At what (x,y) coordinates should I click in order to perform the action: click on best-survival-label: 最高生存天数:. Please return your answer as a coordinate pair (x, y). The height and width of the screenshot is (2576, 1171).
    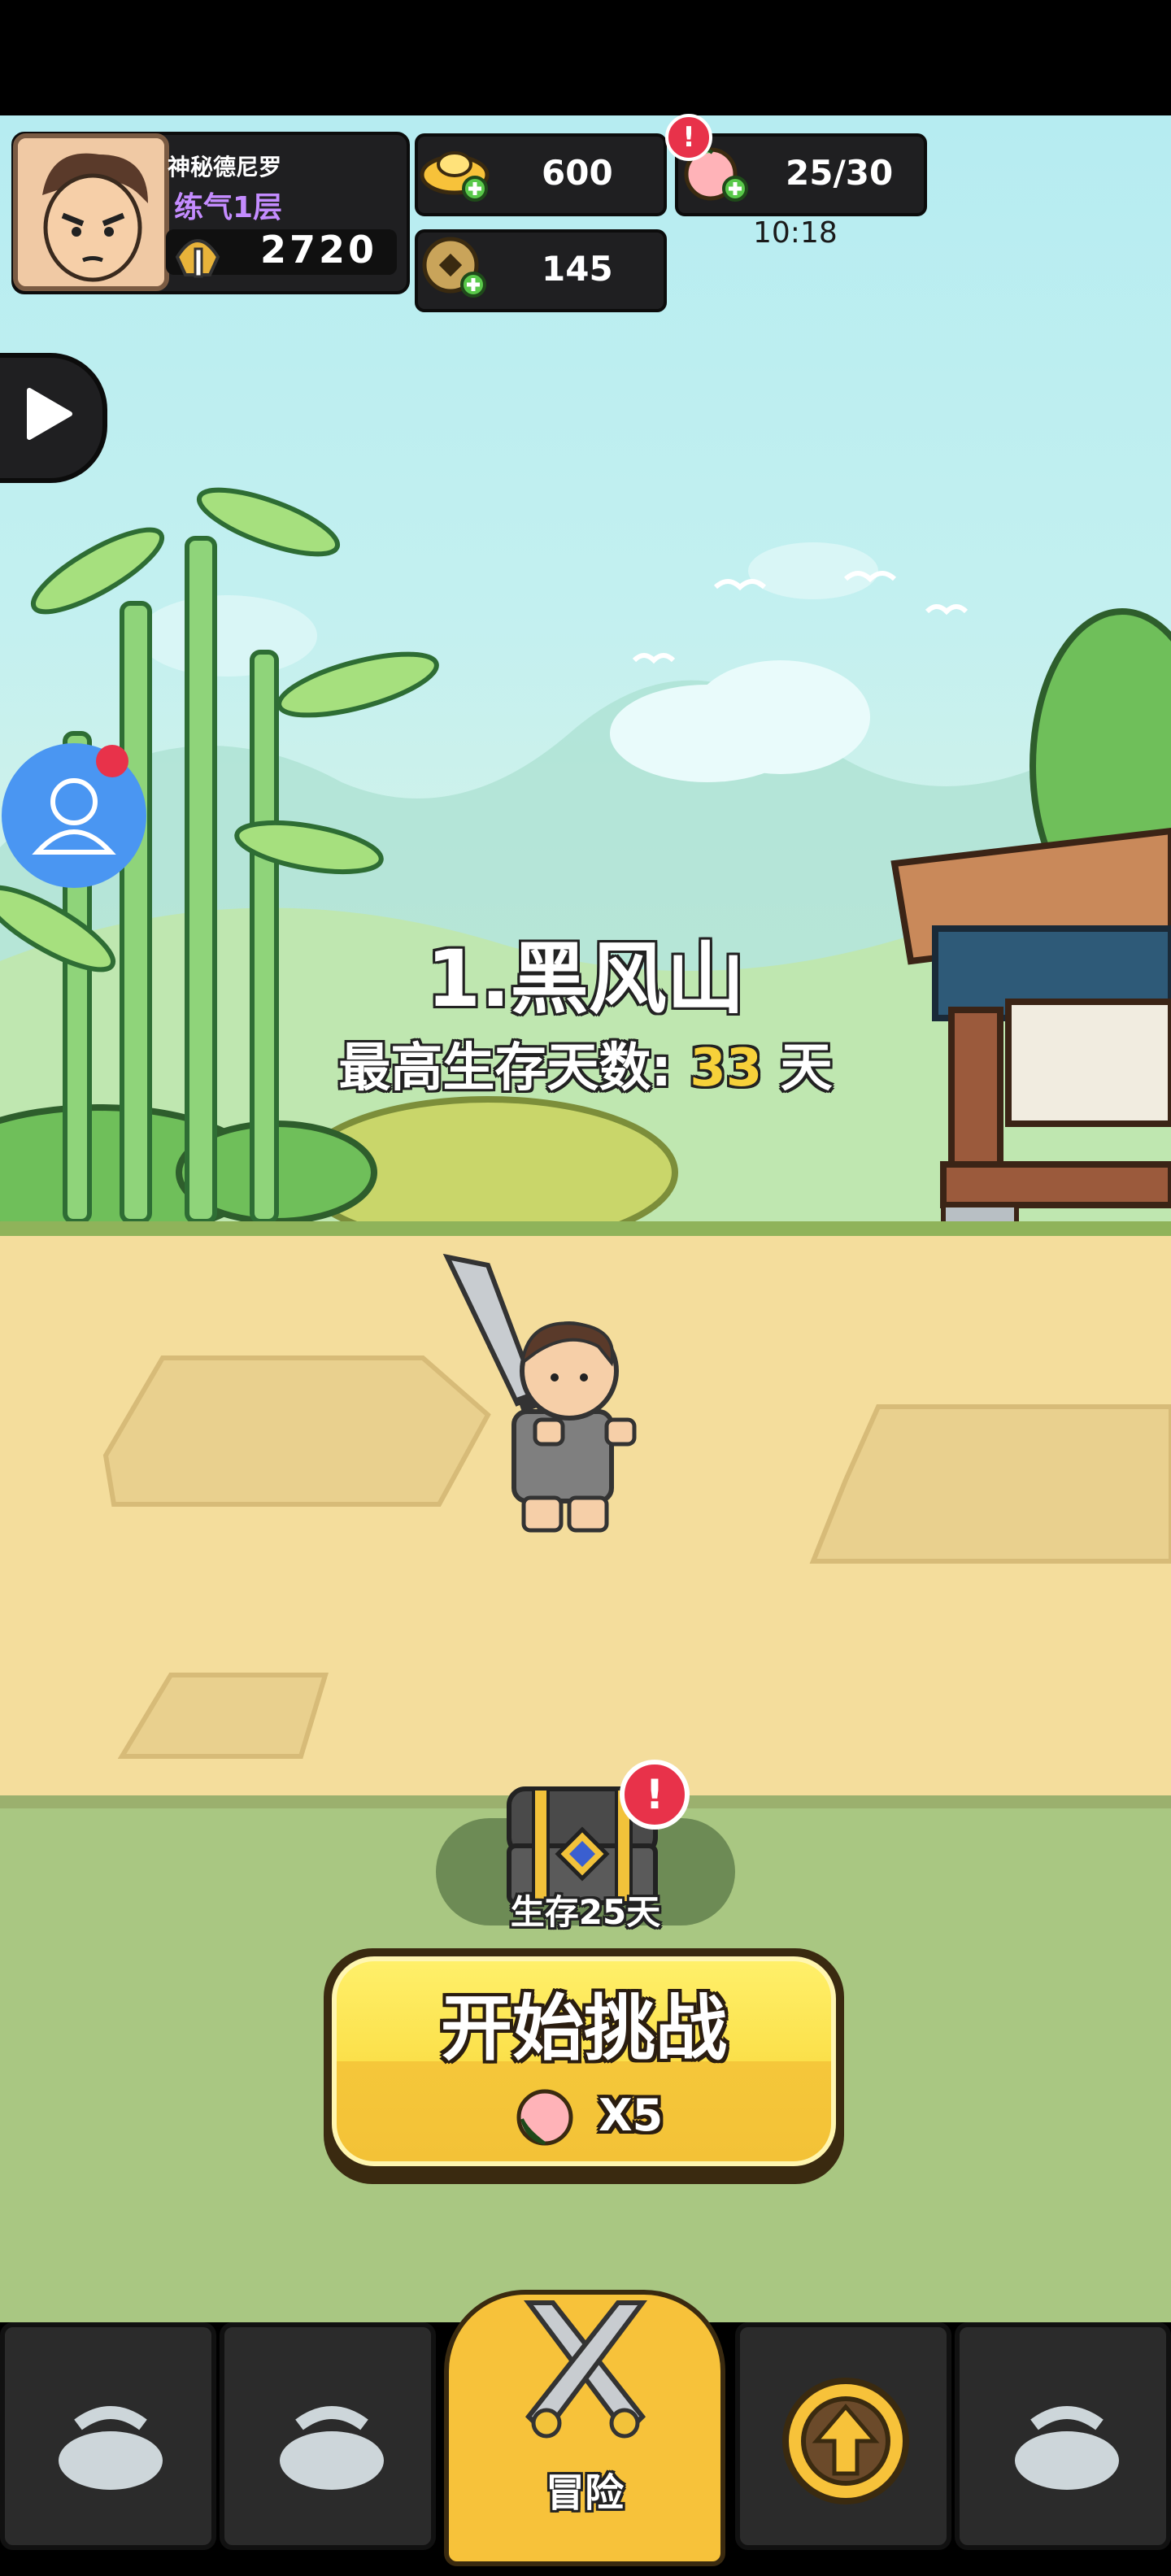
    Looking at the image, I should click on (505, 1068).